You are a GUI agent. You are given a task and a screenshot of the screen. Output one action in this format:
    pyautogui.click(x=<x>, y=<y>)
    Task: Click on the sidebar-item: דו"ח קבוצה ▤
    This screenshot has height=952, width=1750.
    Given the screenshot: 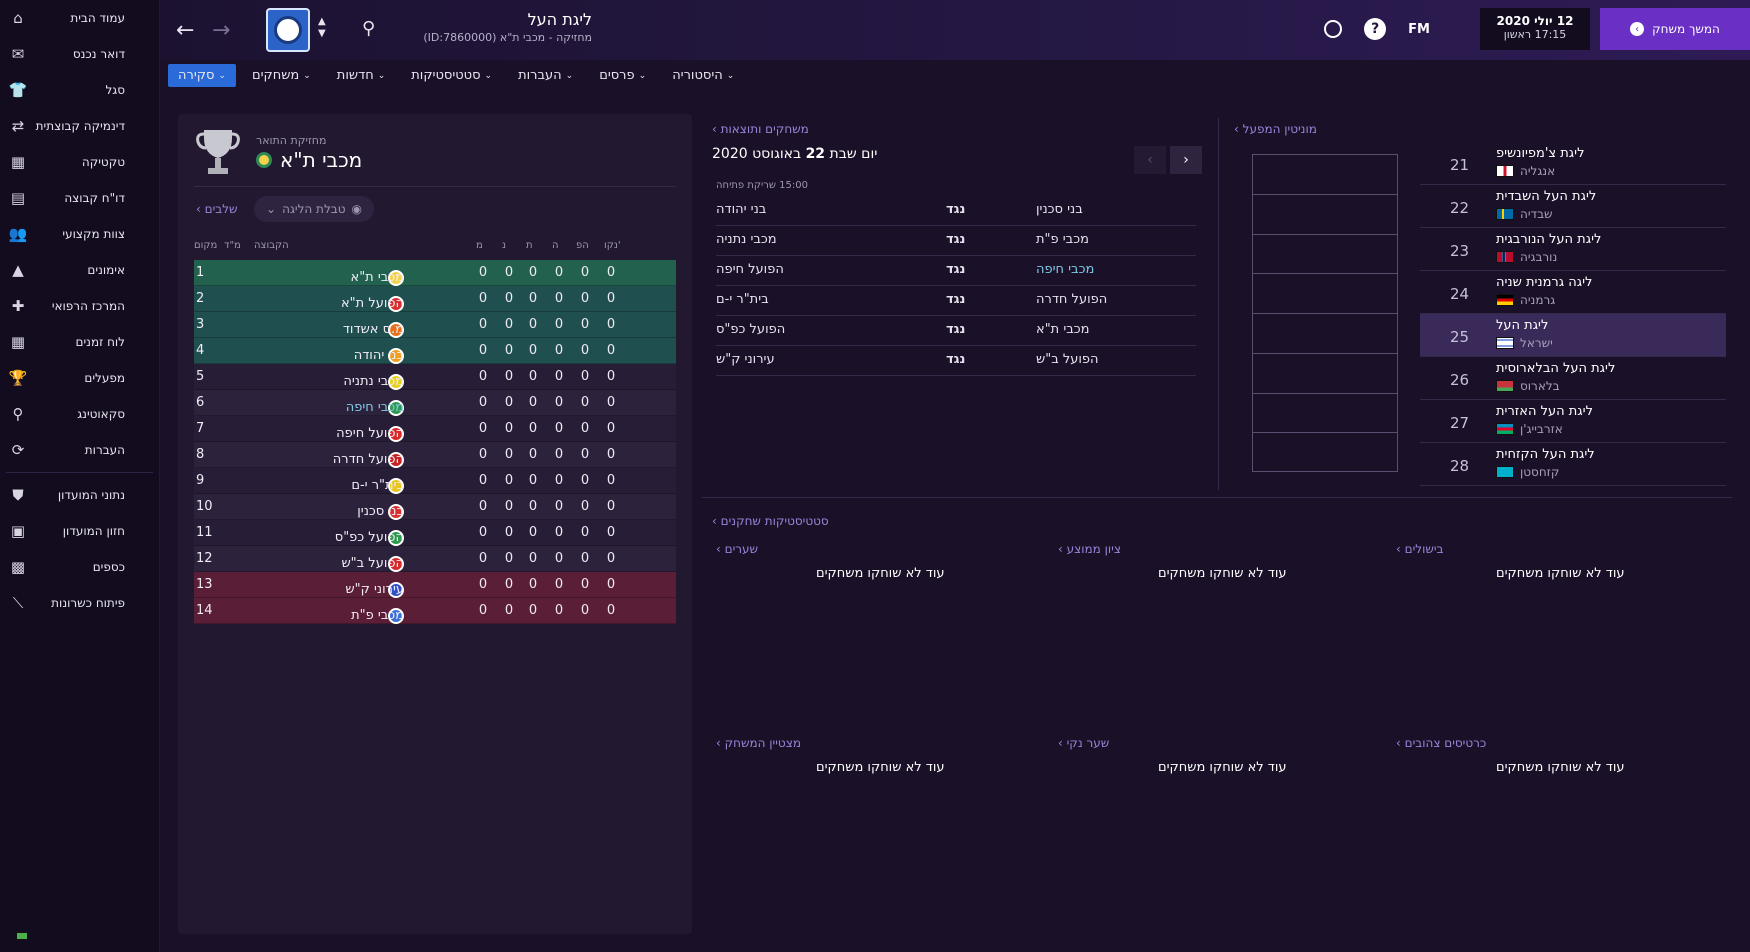 What is the action you would take?
    pyautogui.click(x=79, y=198)
    